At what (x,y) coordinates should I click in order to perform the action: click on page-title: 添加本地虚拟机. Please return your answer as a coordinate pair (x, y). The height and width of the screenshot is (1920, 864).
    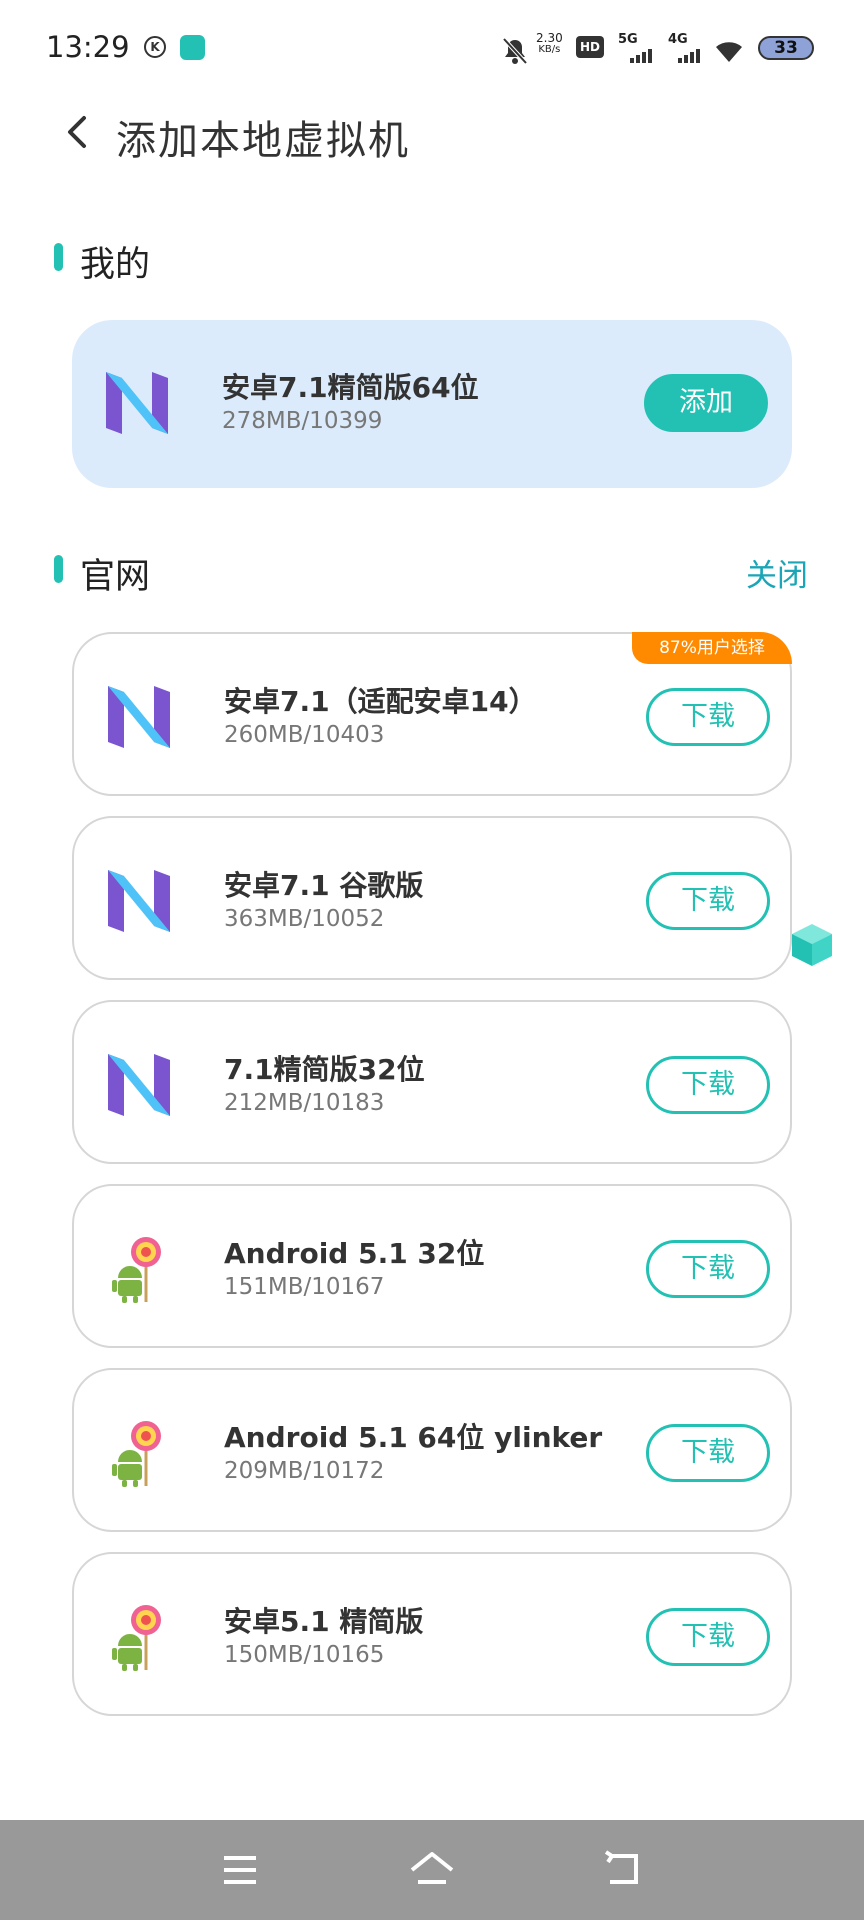
    Looking at the image, I should click on (263, 141).